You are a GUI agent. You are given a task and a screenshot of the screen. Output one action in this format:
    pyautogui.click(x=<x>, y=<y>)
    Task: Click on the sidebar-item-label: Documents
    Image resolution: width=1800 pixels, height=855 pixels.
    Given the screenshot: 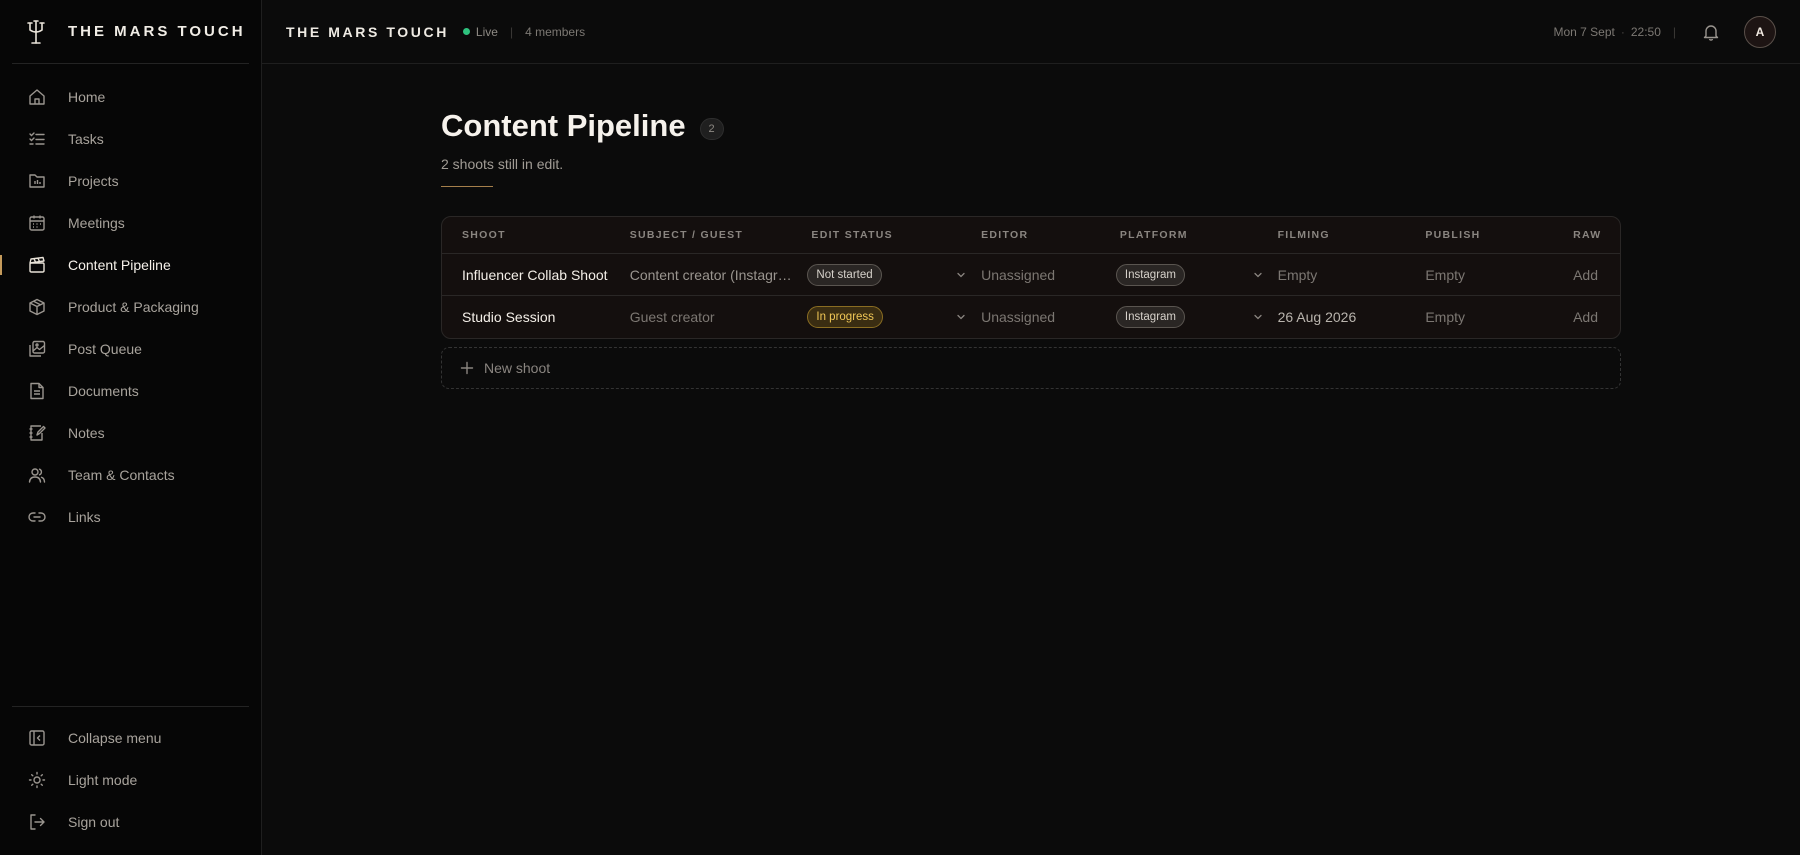 What is the action you would take?
    pyautogui.click(x=103, y=391)
    